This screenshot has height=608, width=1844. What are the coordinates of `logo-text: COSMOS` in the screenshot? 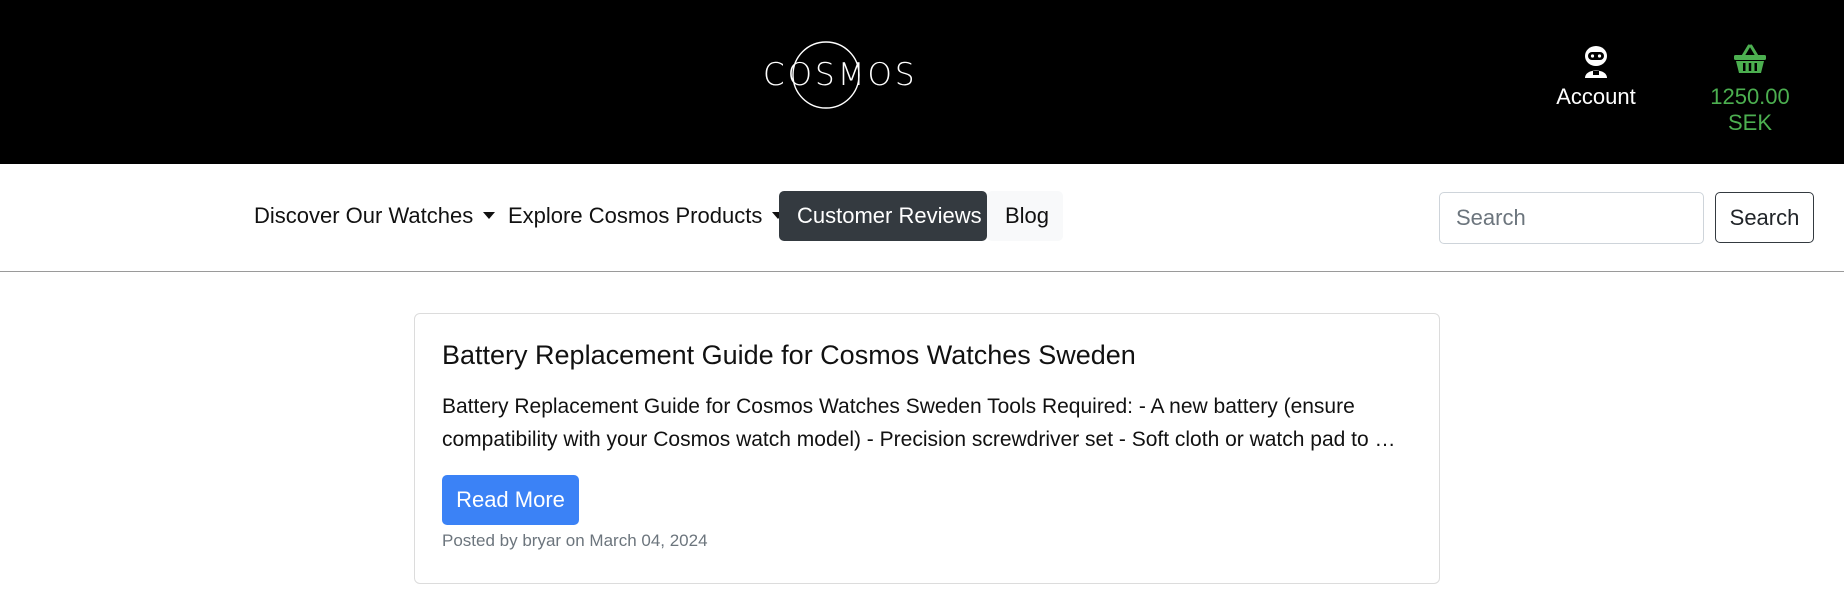 It's located at (840, 75).